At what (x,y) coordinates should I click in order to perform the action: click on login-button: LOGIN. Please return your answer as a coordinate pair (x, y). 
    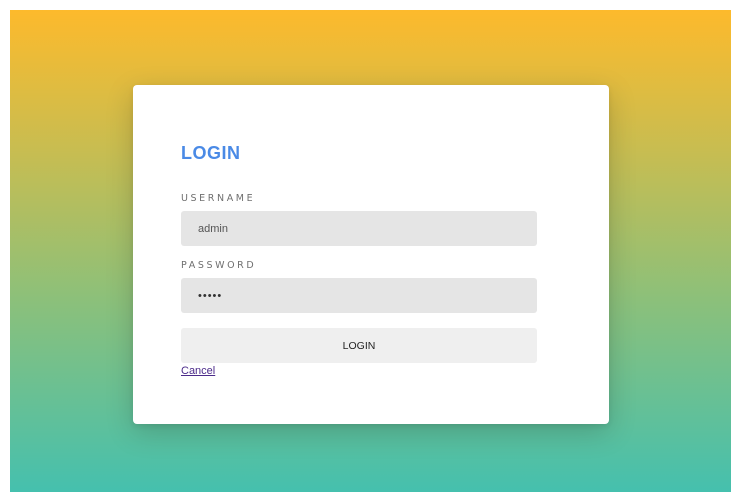
    Looking at the image, I should click on (359, 345).